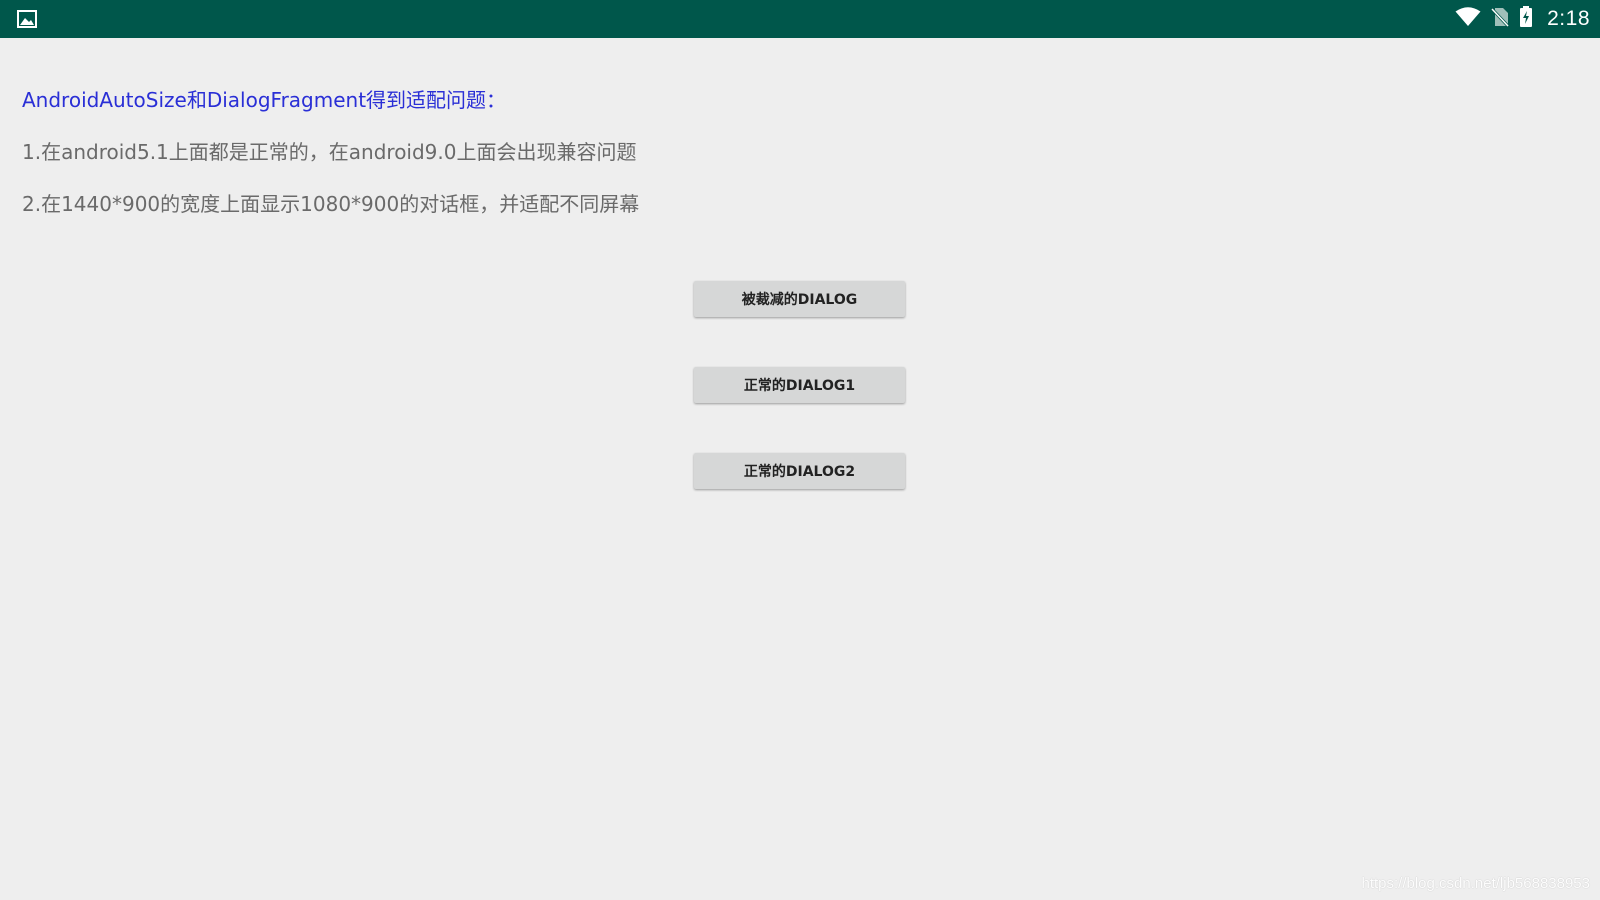 Image resolution: width=1600 pixels, height=900 pixels. Describe the element at coordinates (1468, 19) in the screenshot. I see `wifi-icon` at that location.